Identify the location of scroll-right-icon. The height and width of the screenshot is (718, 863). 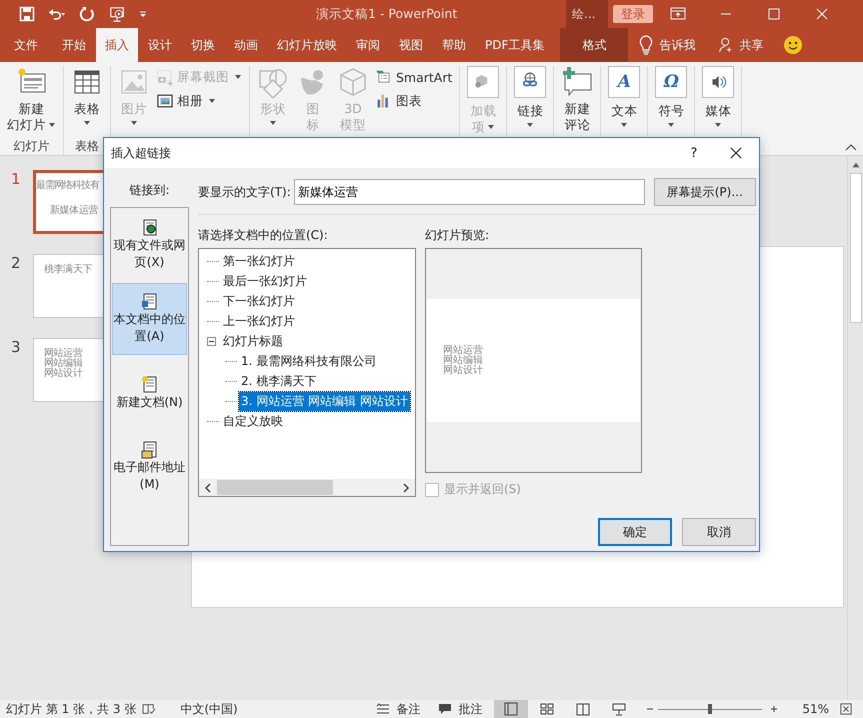
(406, 487).